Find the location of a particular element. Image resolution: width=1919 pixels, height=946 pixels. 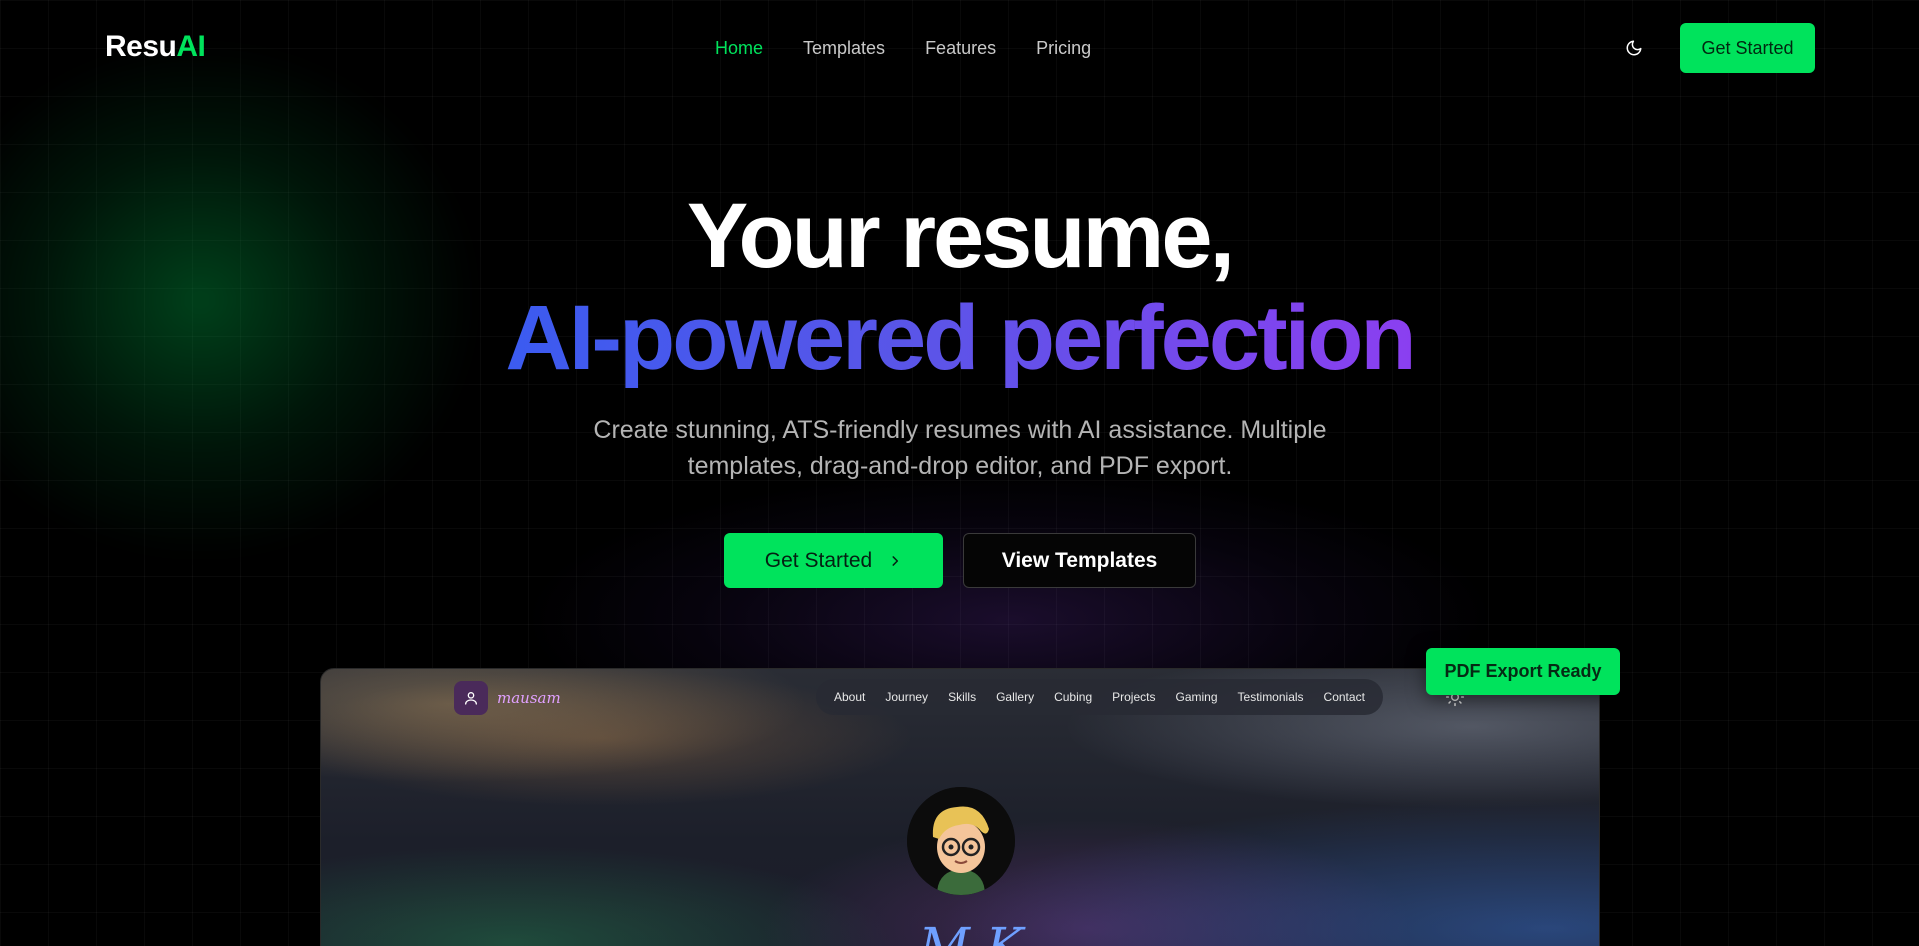

hero-title-line1: Your resume, is located at coordinates (960, 236).